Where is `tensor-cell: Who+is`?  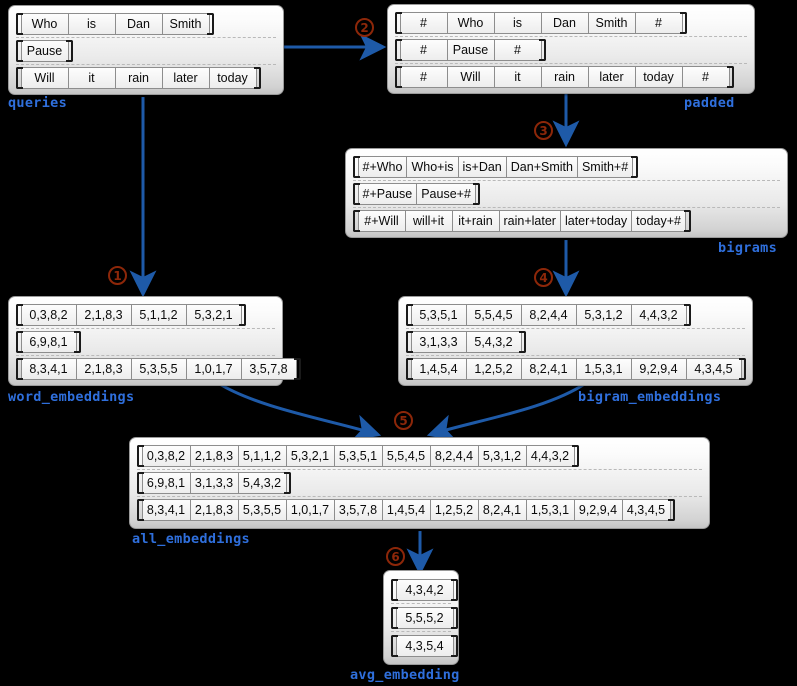
tensor-cell: Who+is is located at coordinates (432, 167).